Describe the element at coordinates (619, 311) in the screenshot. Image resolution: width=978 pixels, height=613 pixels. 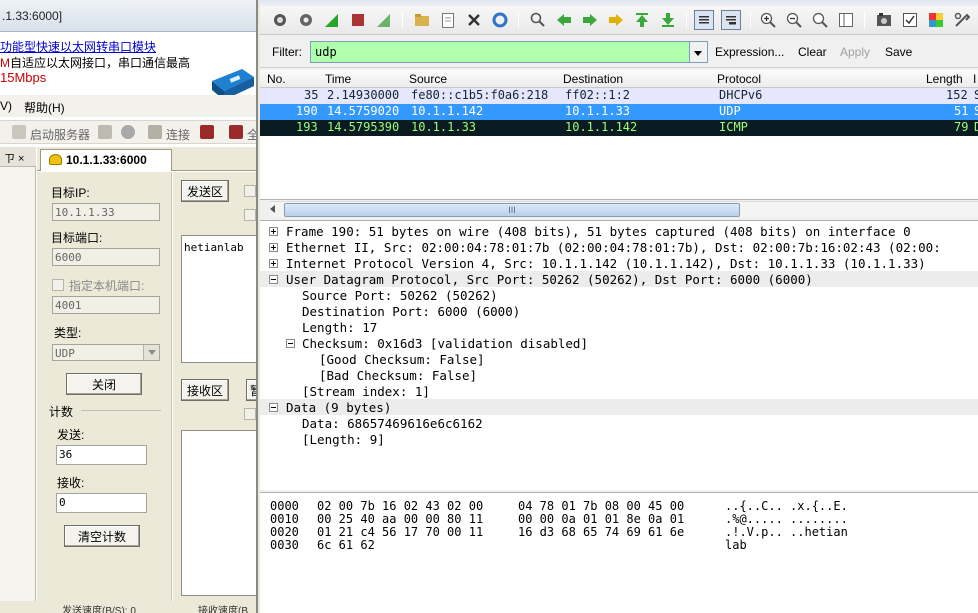
I see `detail-row-dst-port: Destination Port: 6000 (6000)` at that location.